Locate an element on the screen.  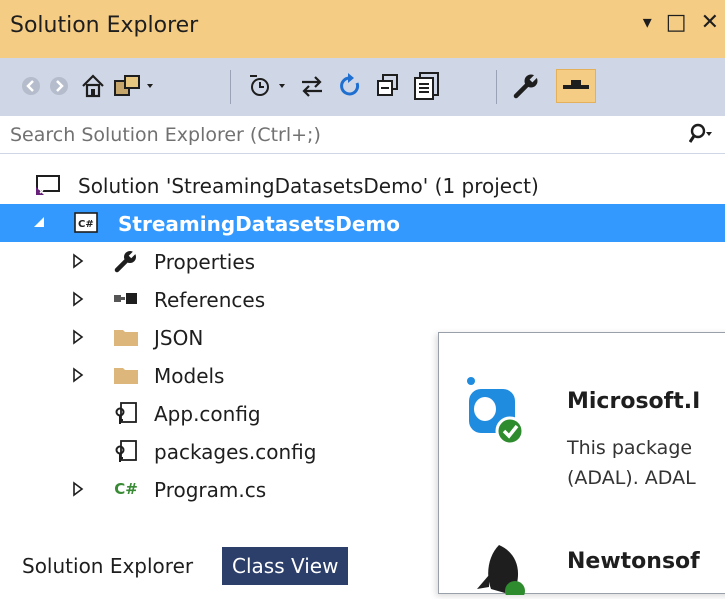
item-label: Properties is located at coordinates (205, 262).